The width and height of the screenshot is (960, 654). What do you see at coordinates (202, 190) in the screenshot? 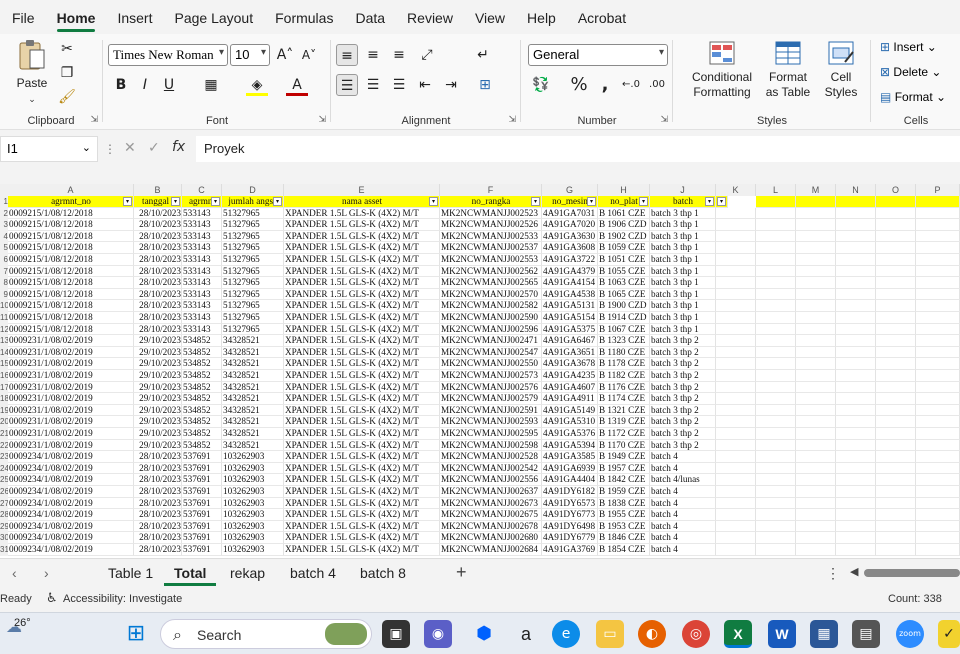
I see `column-header: C` at bounding box center [202, 190].